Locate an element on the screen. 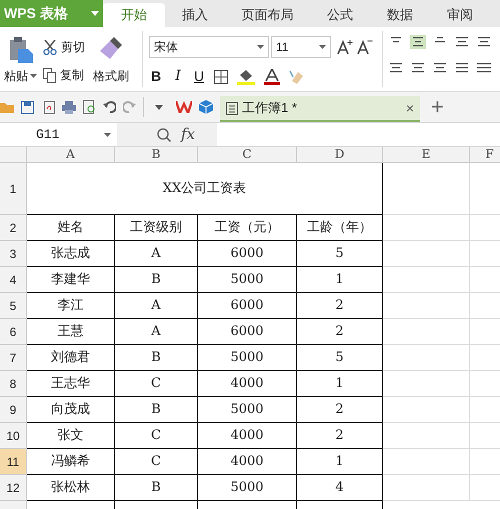 The image size is (500, 509). shrink-font-icon is located at coordinates (365, 47).